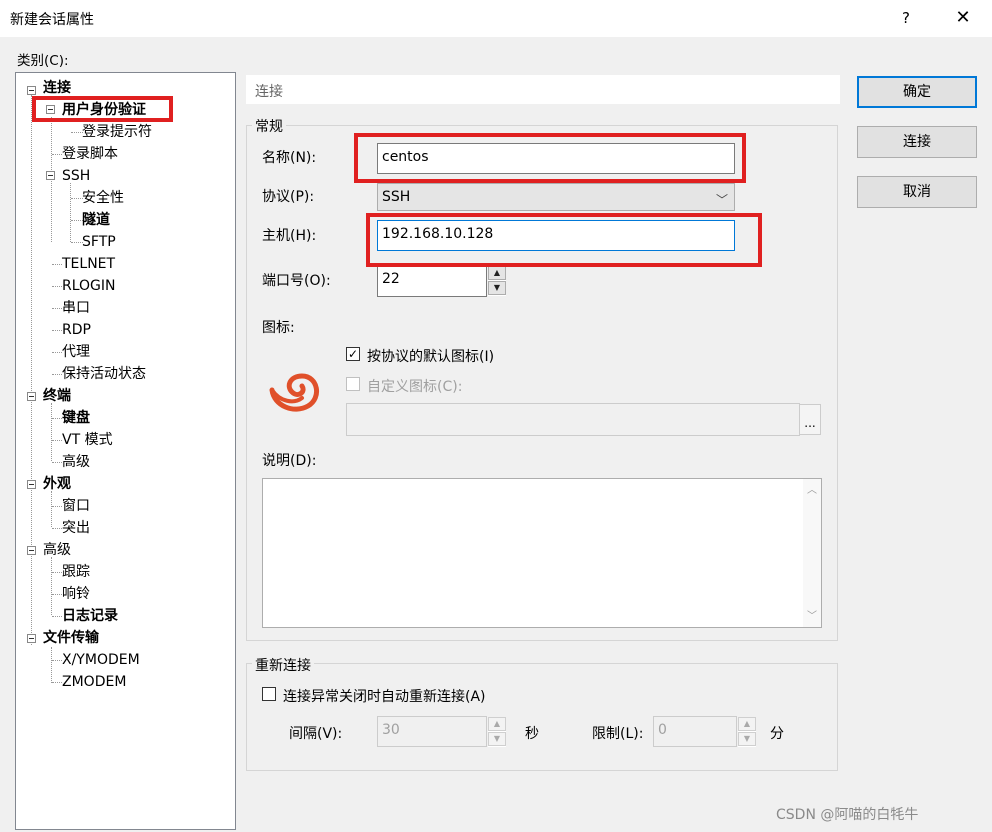 This screenshot has height=832, width=992. I want to click on tree-item-vt-mode: VT 模式, so click(87, 440).